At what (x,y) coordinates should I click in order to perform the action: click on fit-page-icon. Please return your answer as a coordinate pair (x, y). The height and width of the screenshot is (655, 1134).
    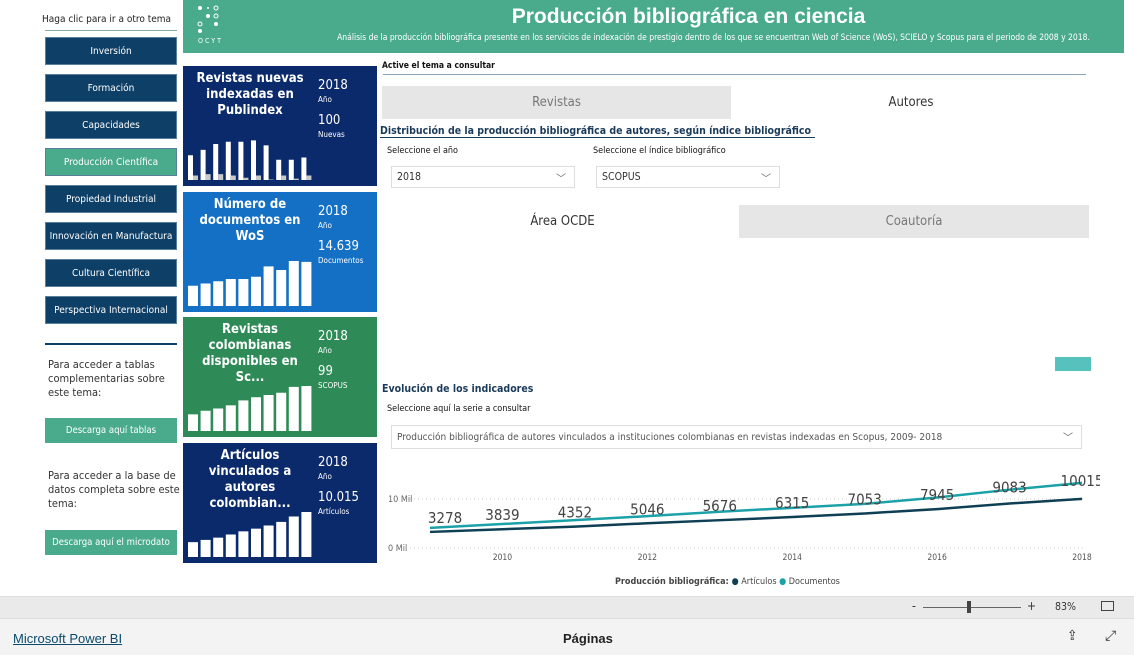
    Looking at the image, I should click on (1107, 606).